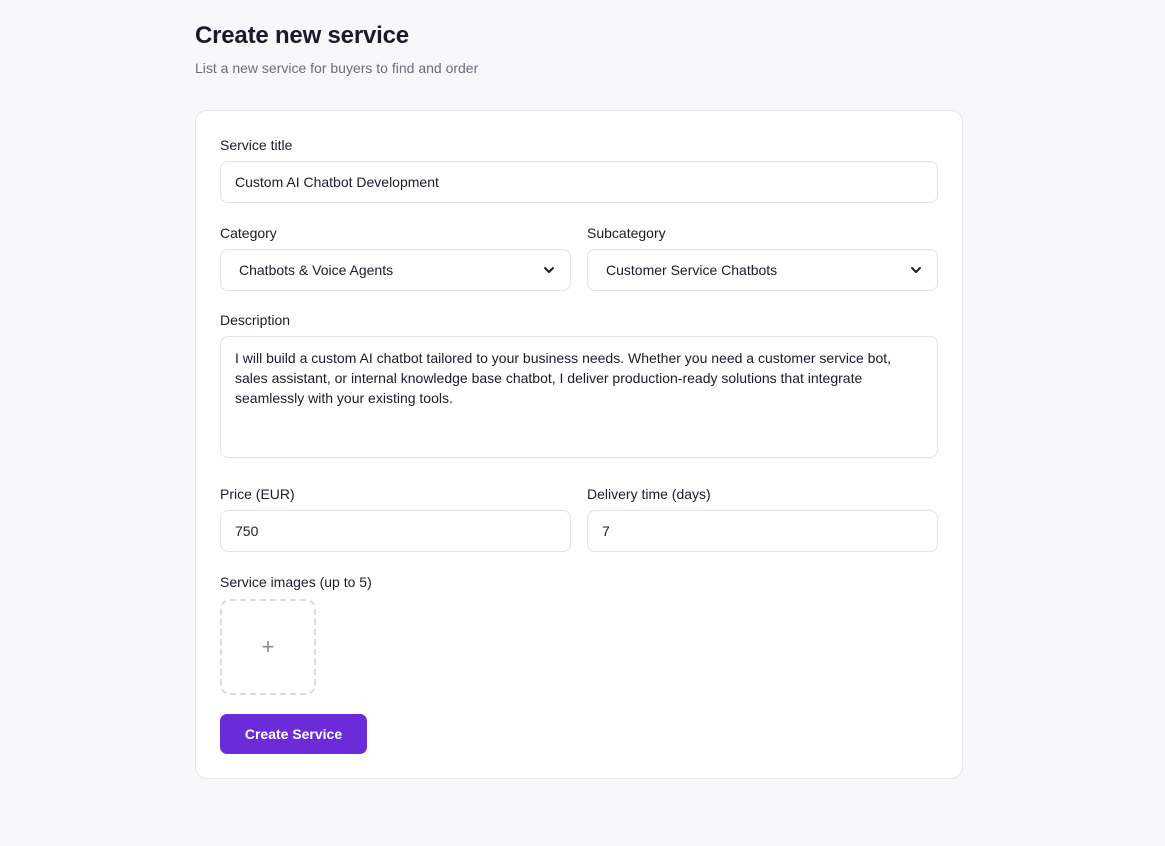  I want to click on category-select: Chatbots & Voice Agents, so click(395, 270).